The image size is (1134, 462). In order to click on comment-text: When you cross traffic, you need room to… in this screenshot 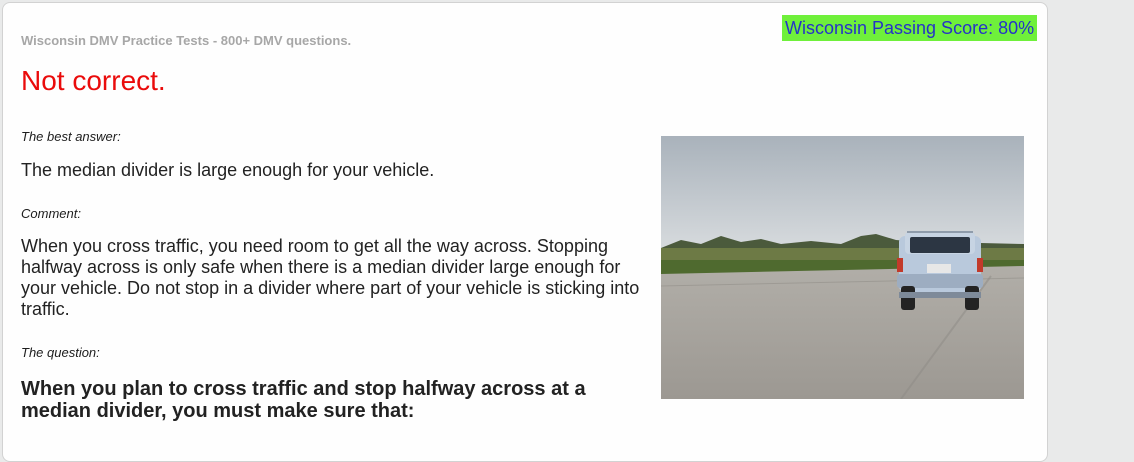, I will do `click(330, 277)`.